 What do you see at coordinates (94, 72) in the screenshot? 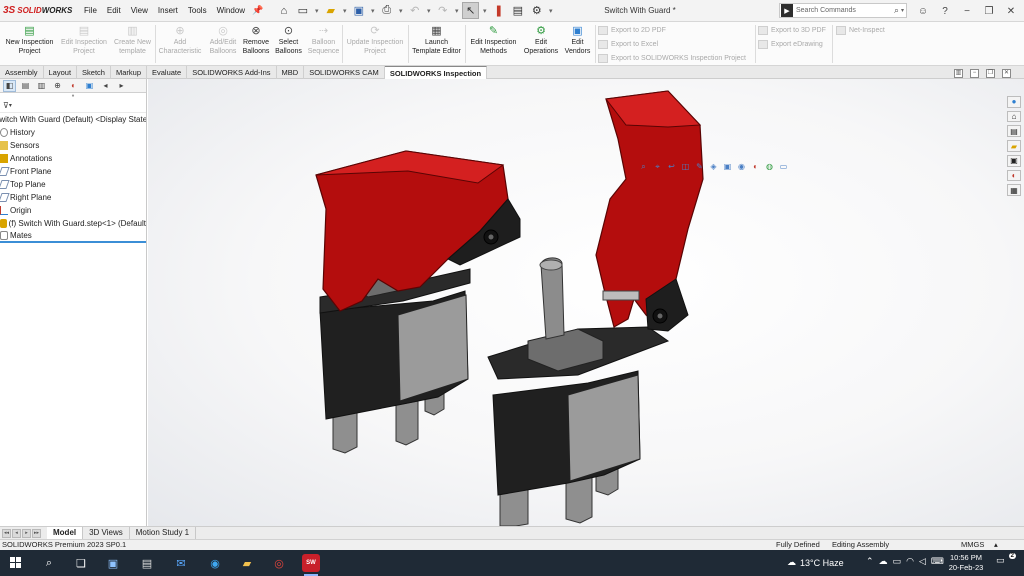
I see `tab-sketch: Sketch` at bounding box center [94, 72].